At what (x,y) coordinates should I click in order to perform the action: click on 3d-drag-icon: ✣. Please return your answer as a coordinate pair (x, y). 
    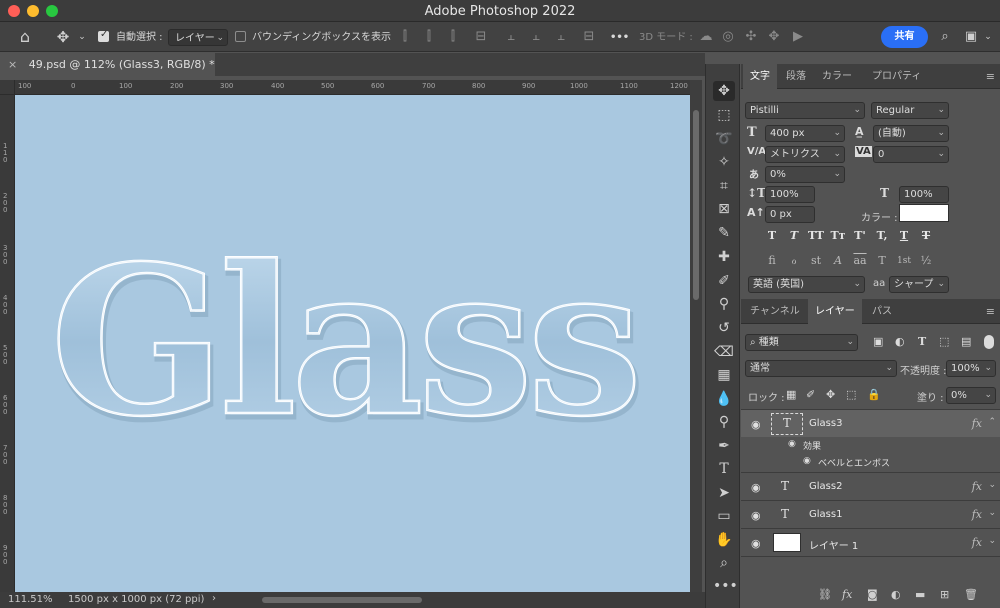
    Looking at the image, I should click on (751, 37).